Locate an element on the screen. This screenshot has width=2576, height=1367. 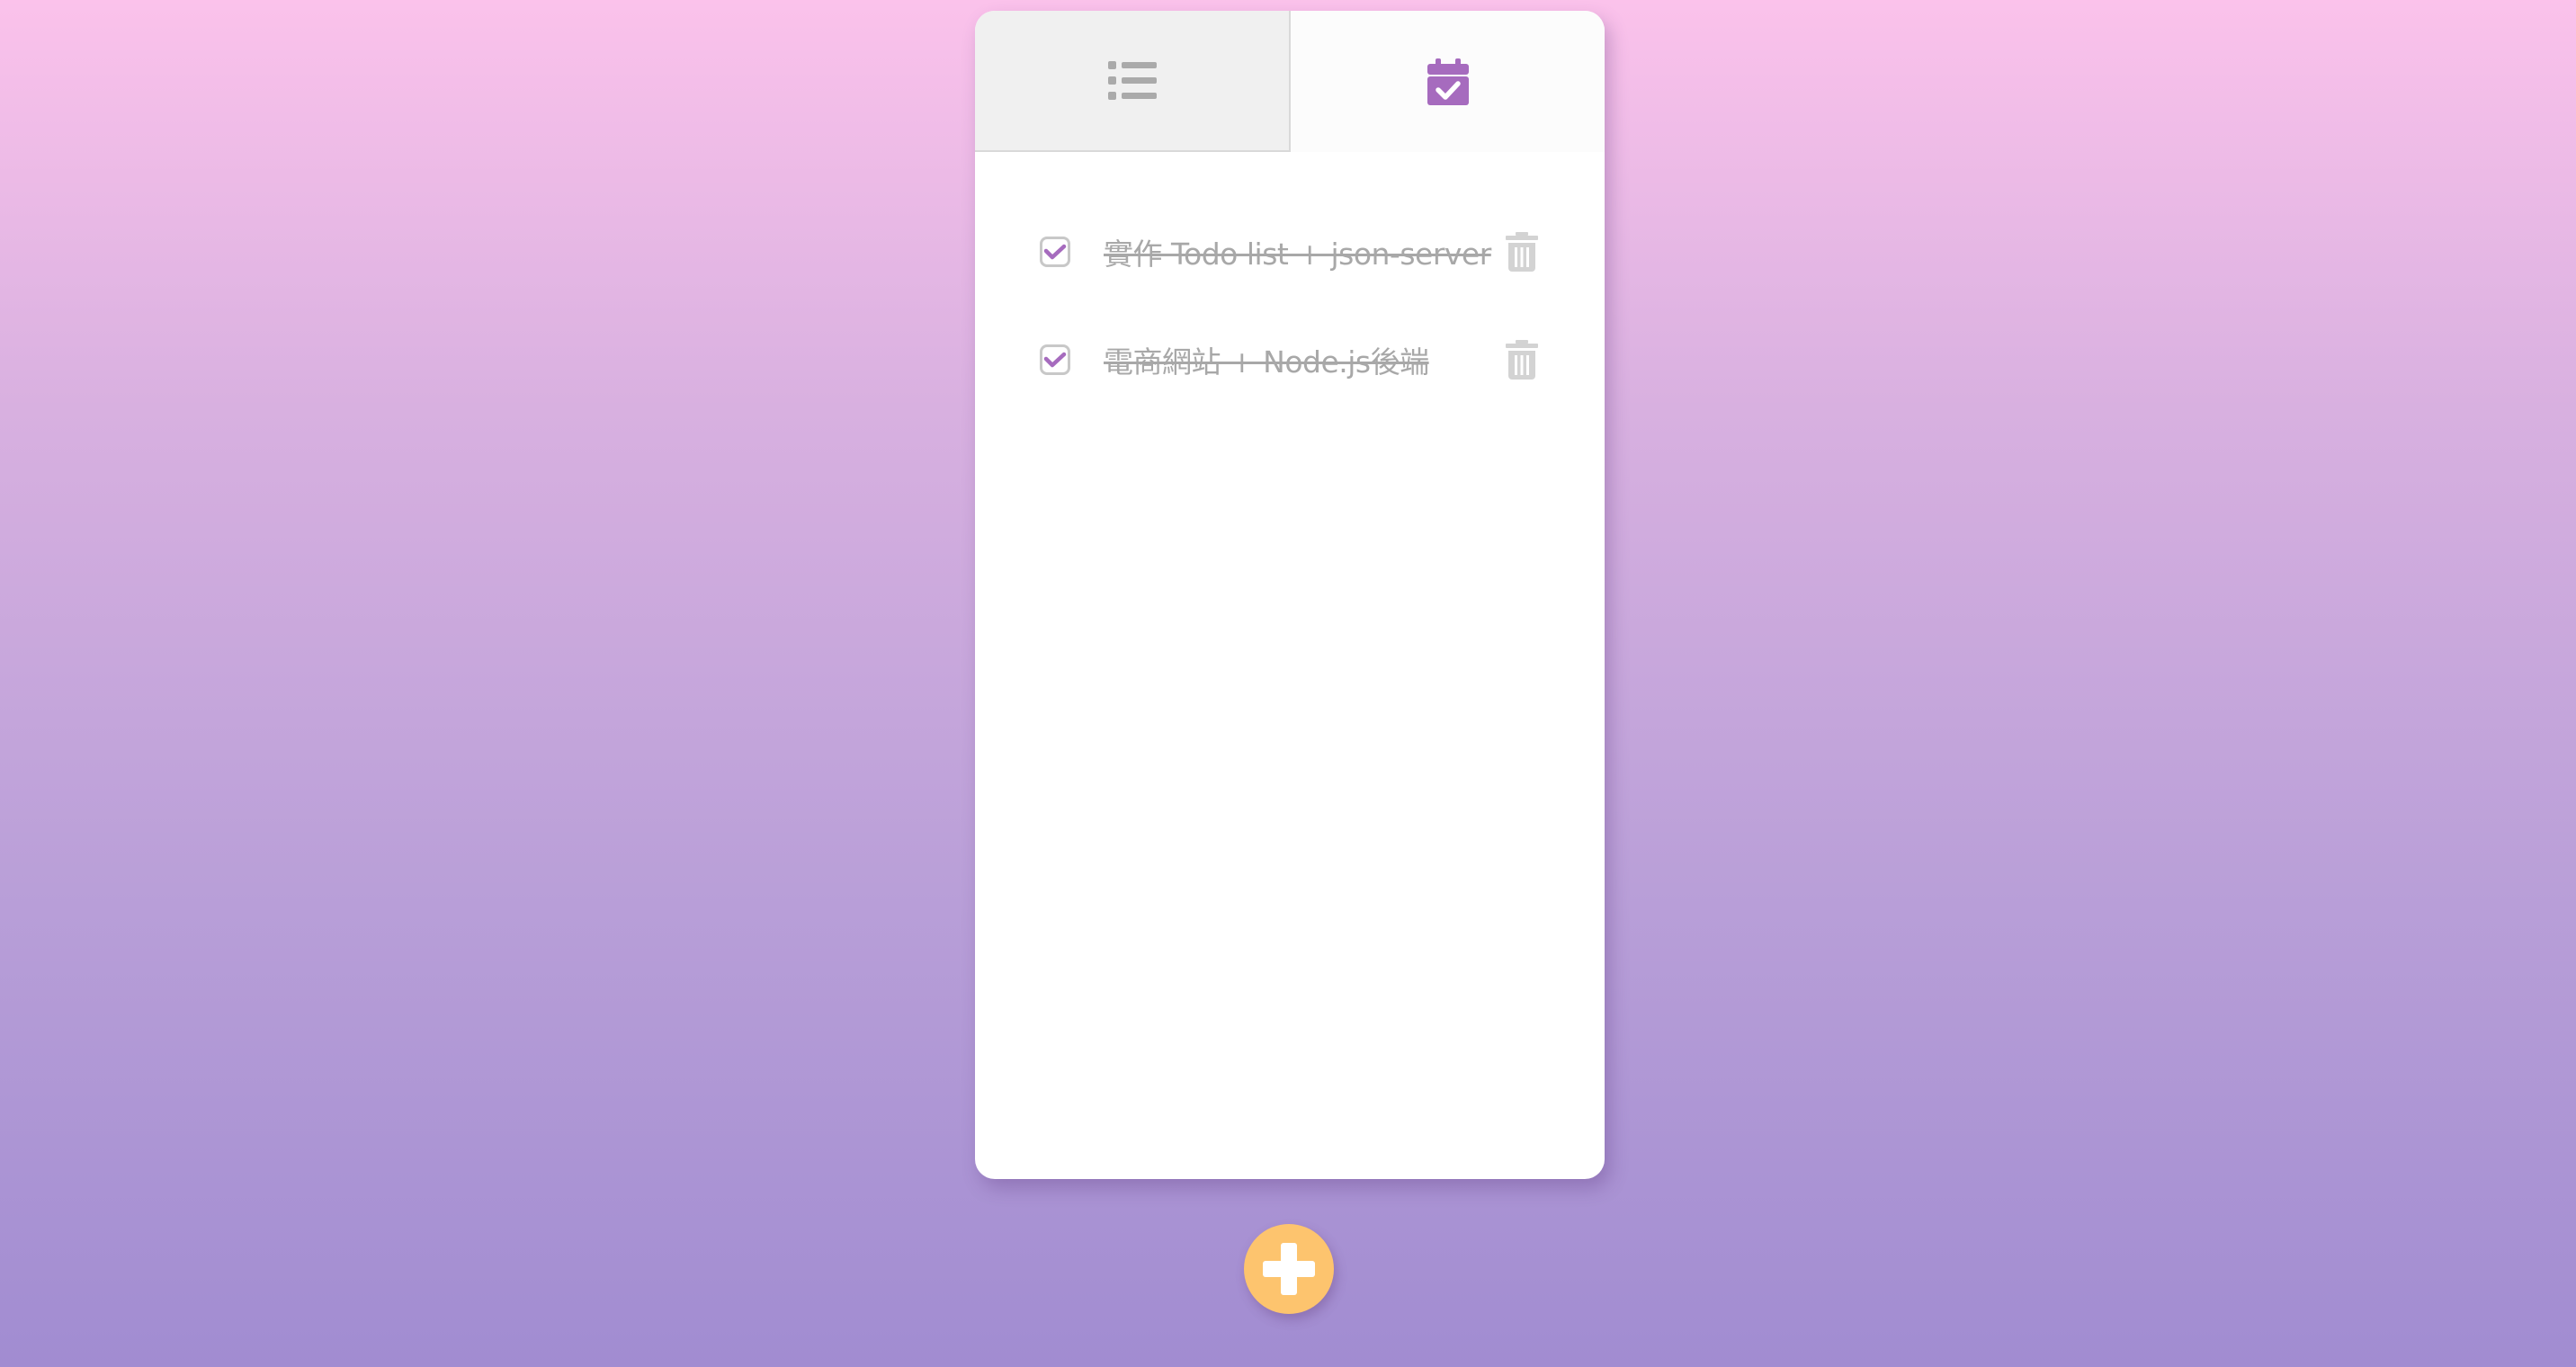
calendar-check-icon is located at coordinates (1448, 81).